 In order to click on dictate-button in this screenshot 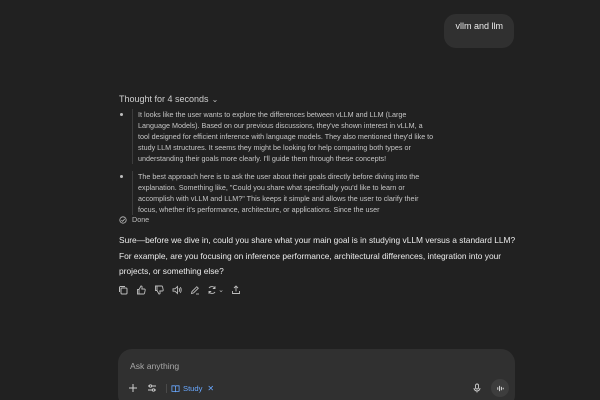, I will do `click(477, 388)`.